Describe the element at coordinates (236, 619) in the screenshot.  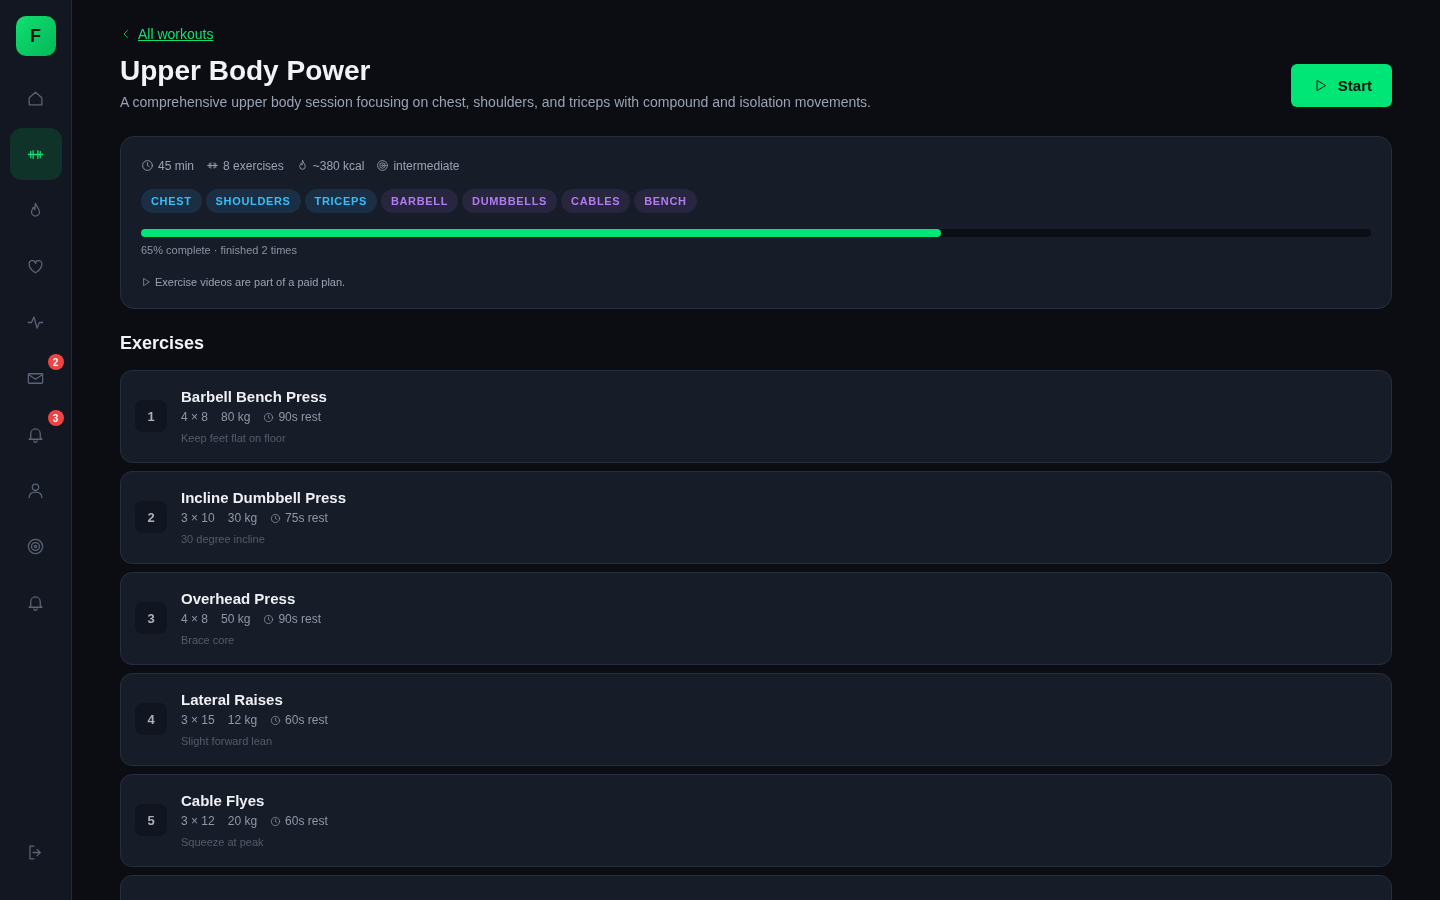
I see `weight: 50 kg` at that location.